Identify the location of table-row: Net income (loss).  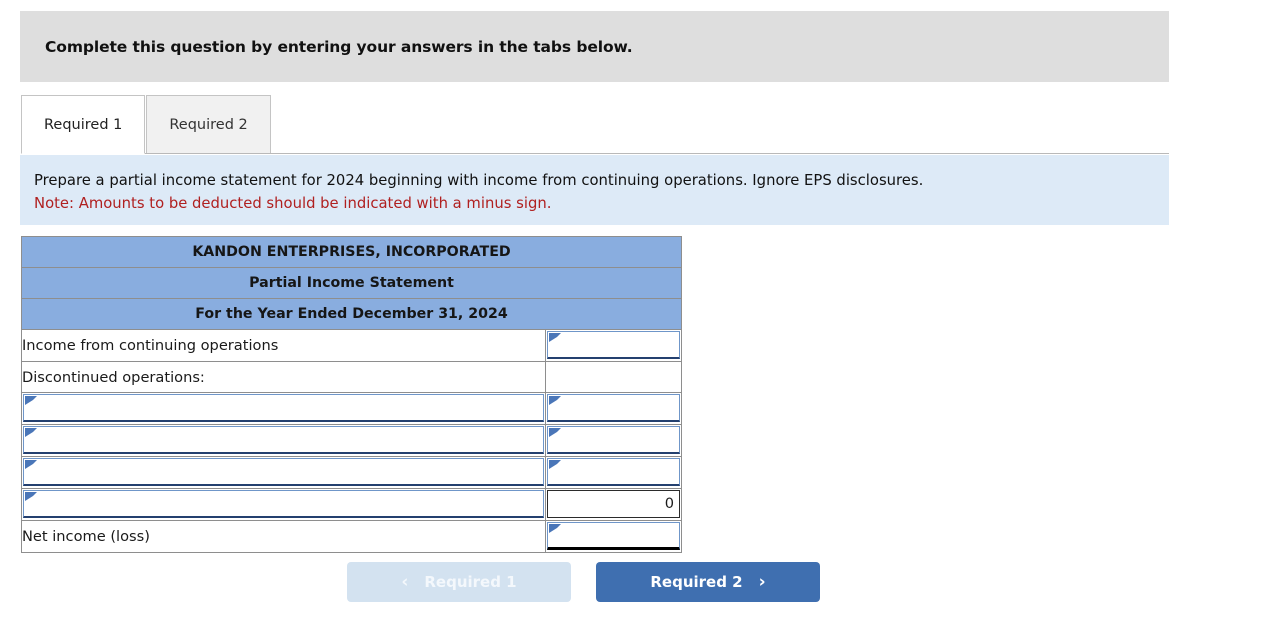
(351, 536).